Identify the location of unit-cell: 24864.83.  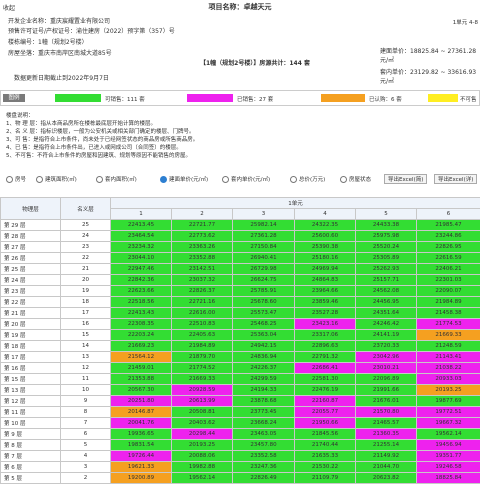
(325, 280).